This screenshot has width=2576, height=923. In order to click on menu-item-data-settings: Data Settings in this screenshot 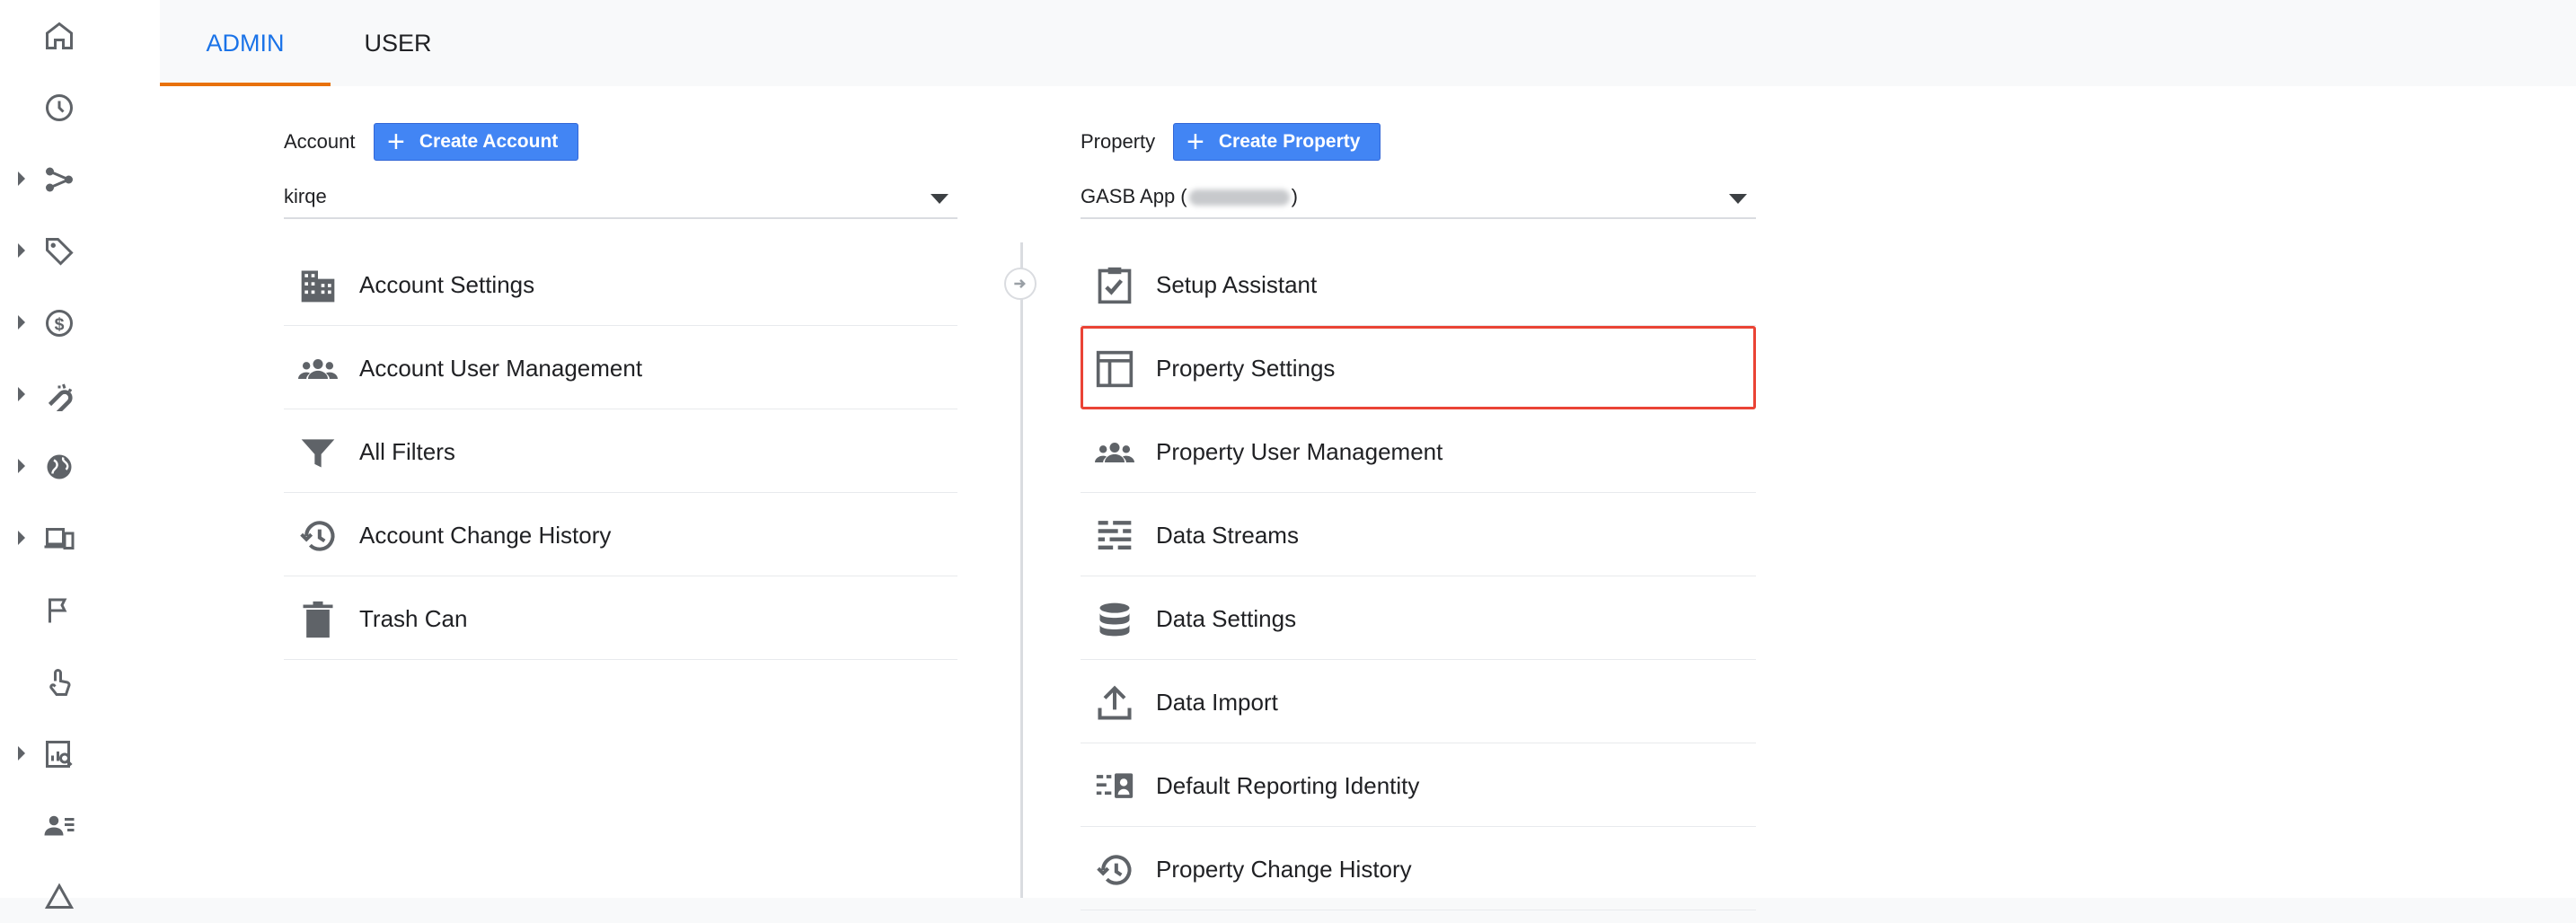, I will do `click(1418, 618)`.